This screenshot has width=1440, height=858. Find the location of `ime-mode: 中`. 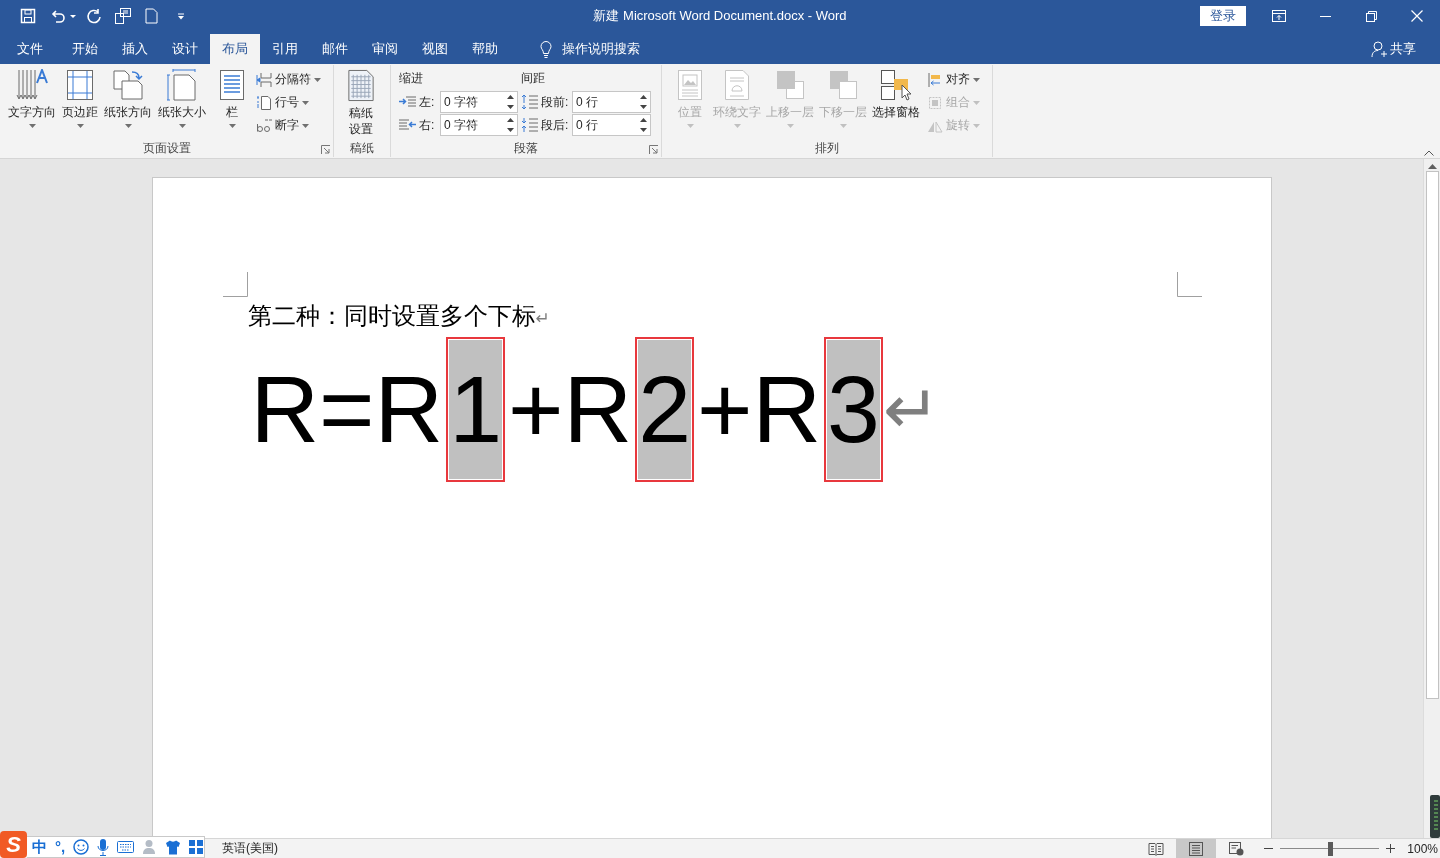

ime-mode: 中 is located at coordinates (39, 847).